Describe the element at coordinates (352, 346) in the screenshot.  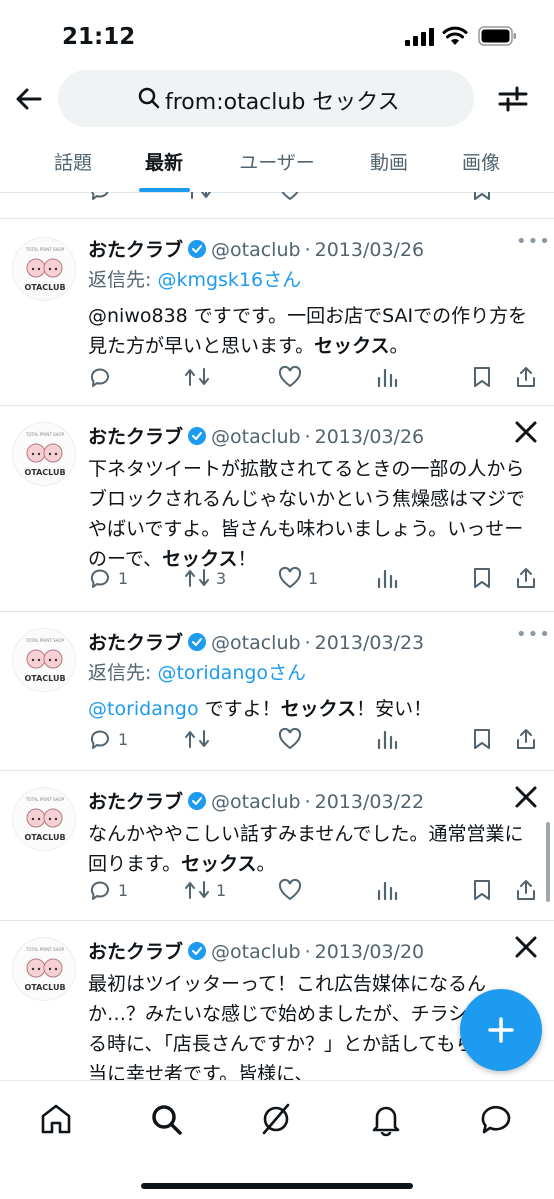
I see `highlight-term: セックス` at that location.